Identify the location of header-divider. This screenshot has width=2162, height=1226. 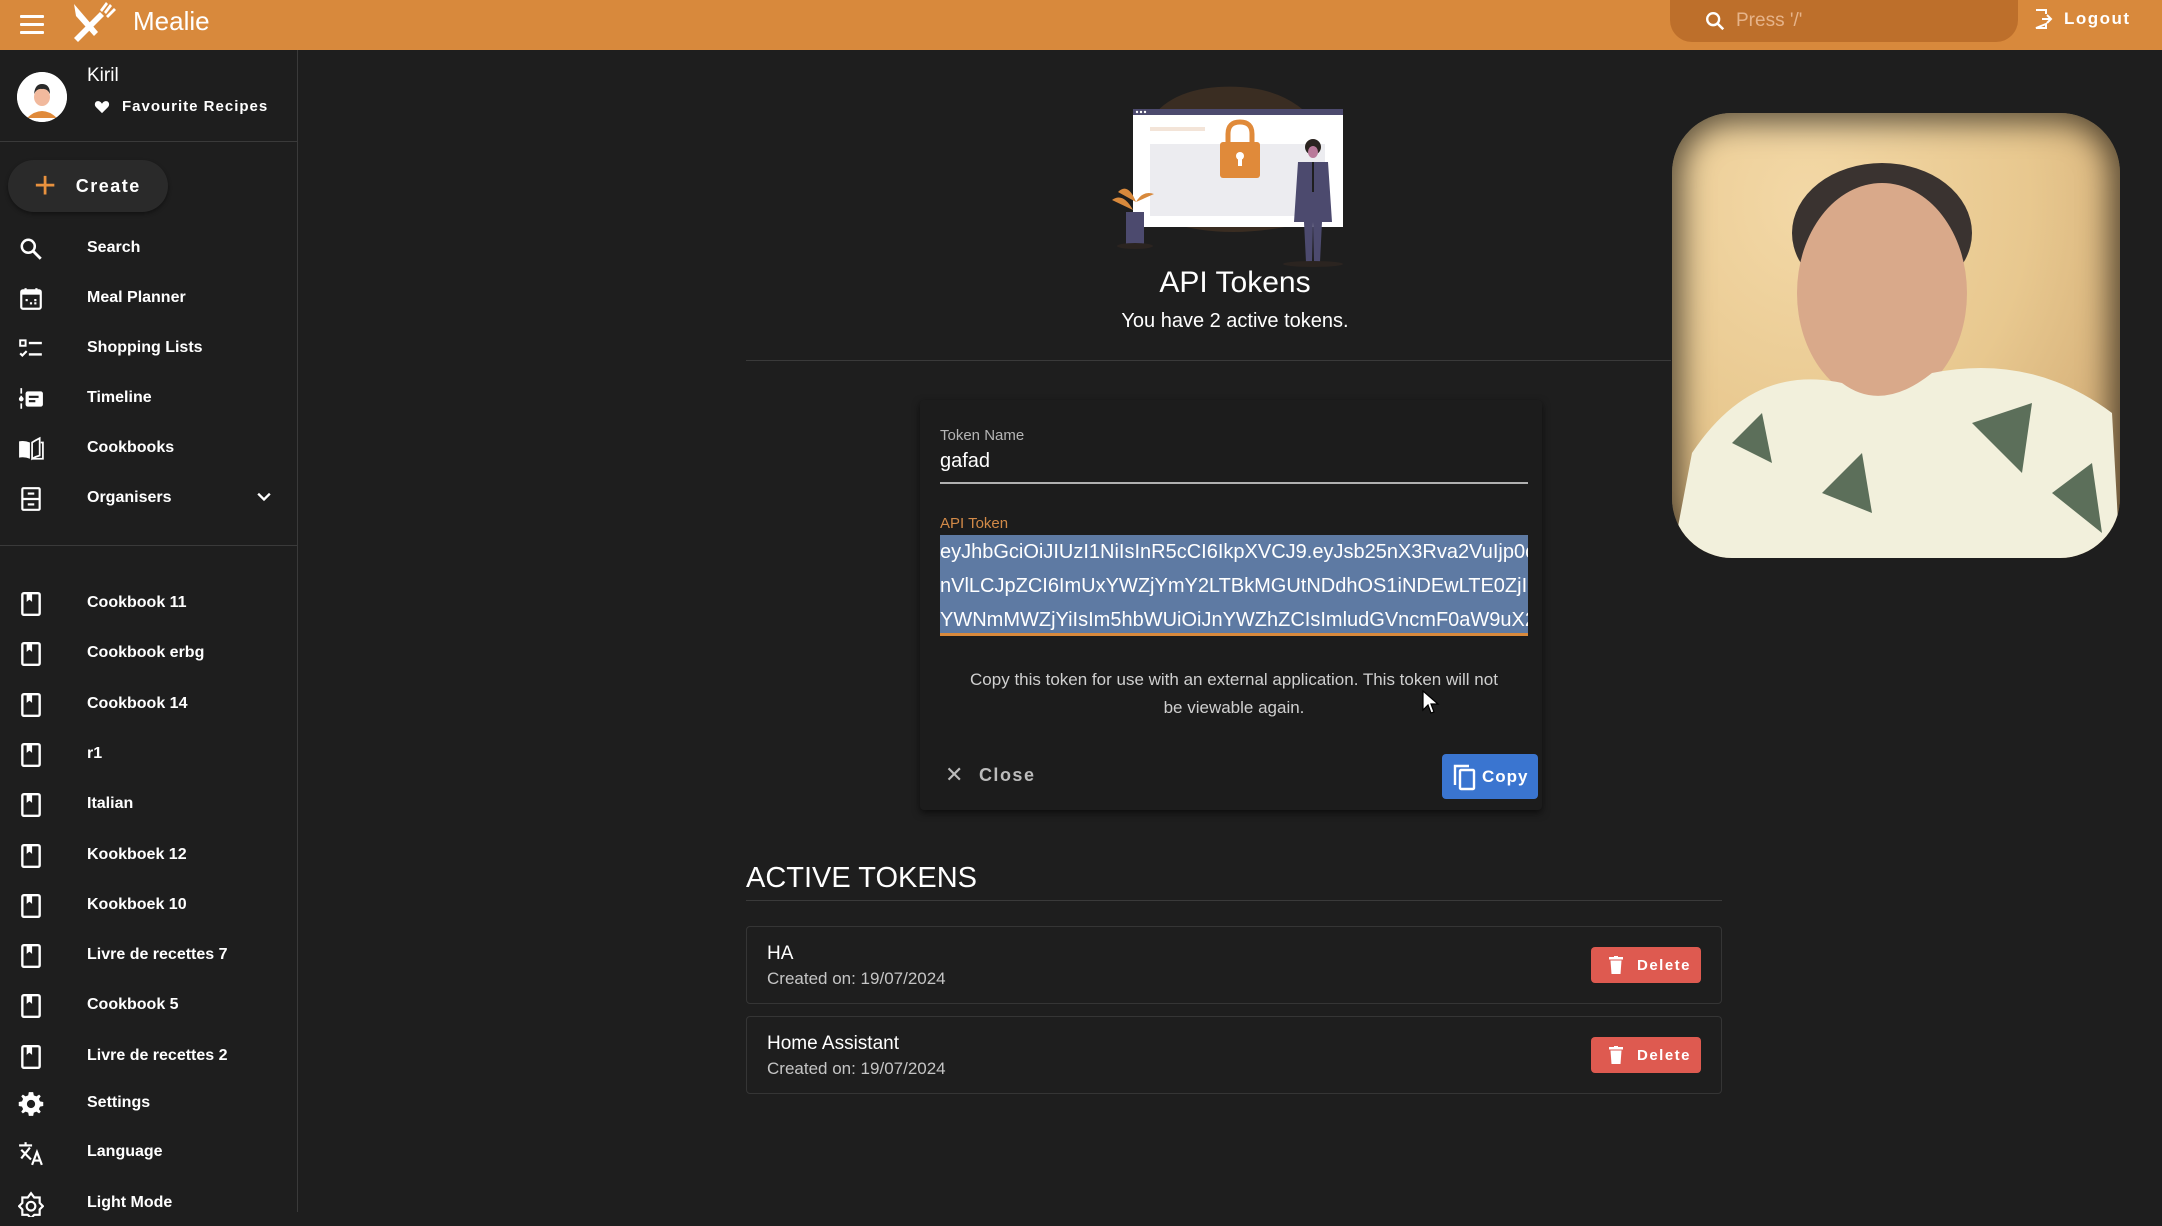
(1208, 360).